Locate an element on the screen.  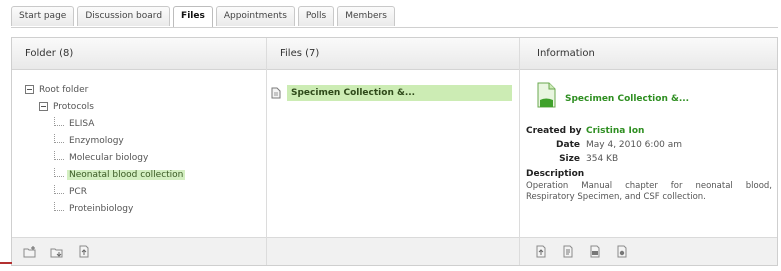
size-value: 354 KB is located at coordinates (602, 159).